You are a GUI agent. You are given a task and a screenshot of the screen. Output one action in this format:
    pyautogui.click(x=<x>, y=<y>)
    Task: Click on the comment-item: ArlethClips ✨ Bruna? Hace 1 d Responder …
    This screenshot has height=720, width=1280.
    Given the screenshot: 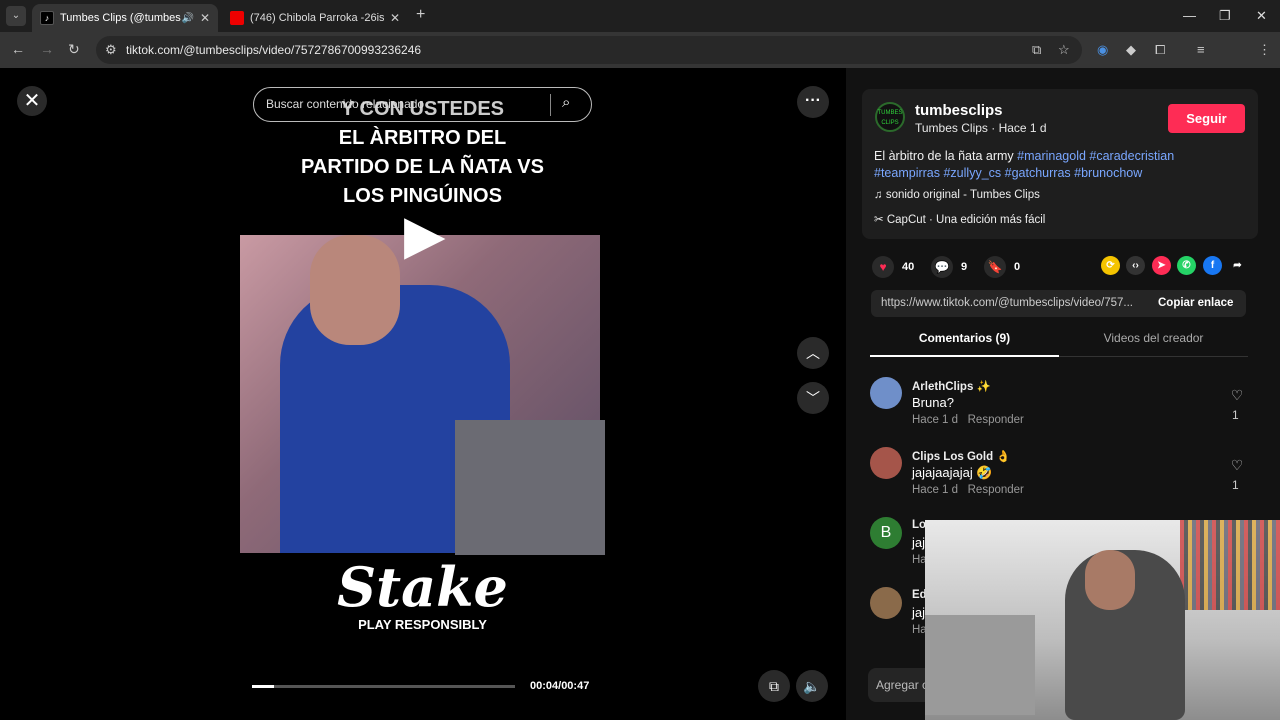 What is the action you would take?
    pyautogui.click(x=1060, y=408)
    